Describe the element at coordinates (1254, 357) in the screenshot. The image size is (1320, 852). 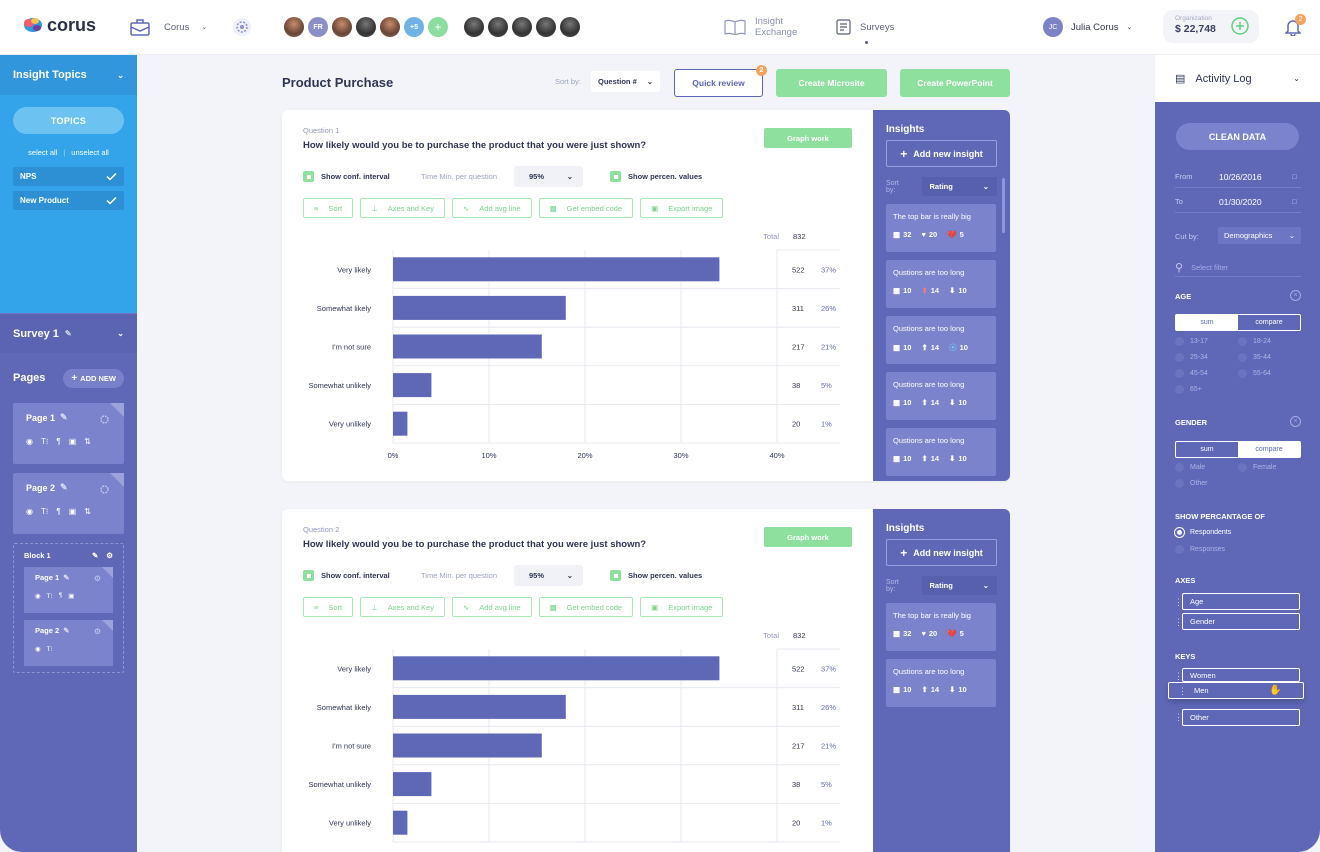
I see `age-option: 35-44` at that location.